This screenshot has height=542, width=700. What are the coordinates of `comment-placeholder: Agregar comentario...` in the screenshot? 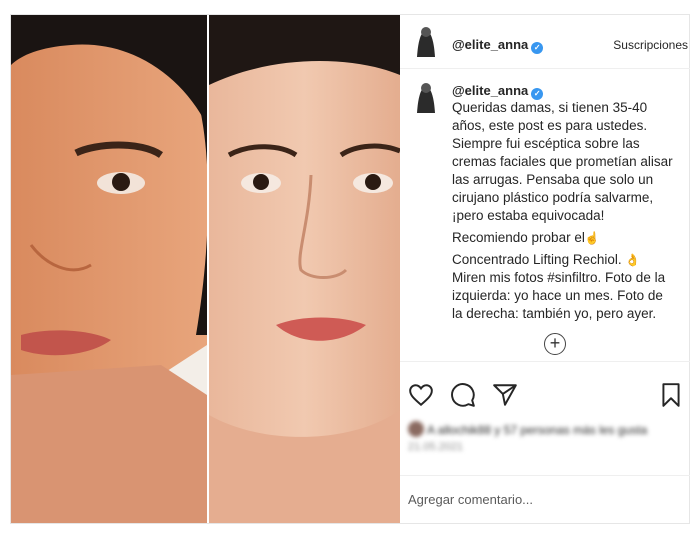 It's located at (470, 499).